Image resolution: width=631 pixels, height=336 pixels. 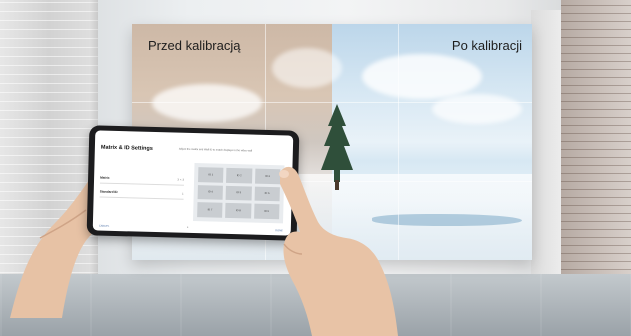 I want to click on matrix-cell: ID 1, so click(x=211, y=175).